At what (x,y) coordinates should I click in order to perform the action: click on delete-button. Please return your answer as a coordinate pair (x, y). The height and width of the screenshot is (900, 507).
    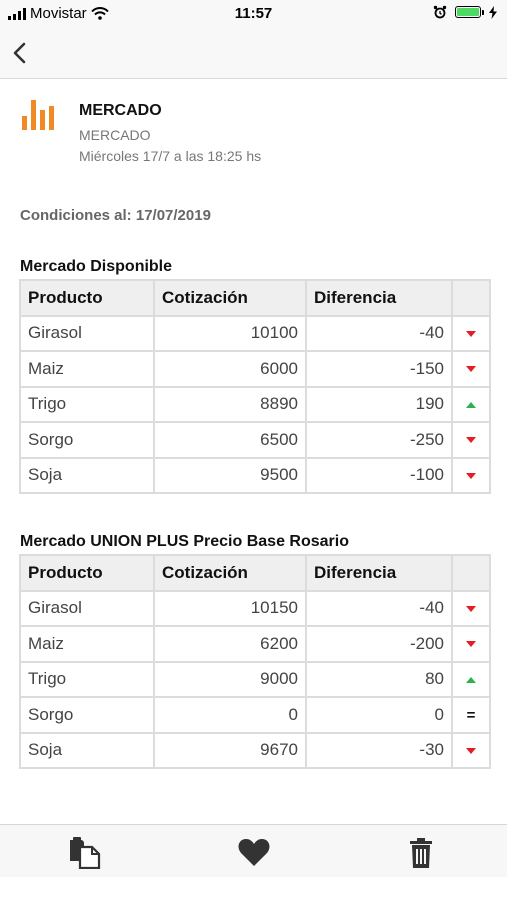
    Looking at the image, I should click on (423, 853).